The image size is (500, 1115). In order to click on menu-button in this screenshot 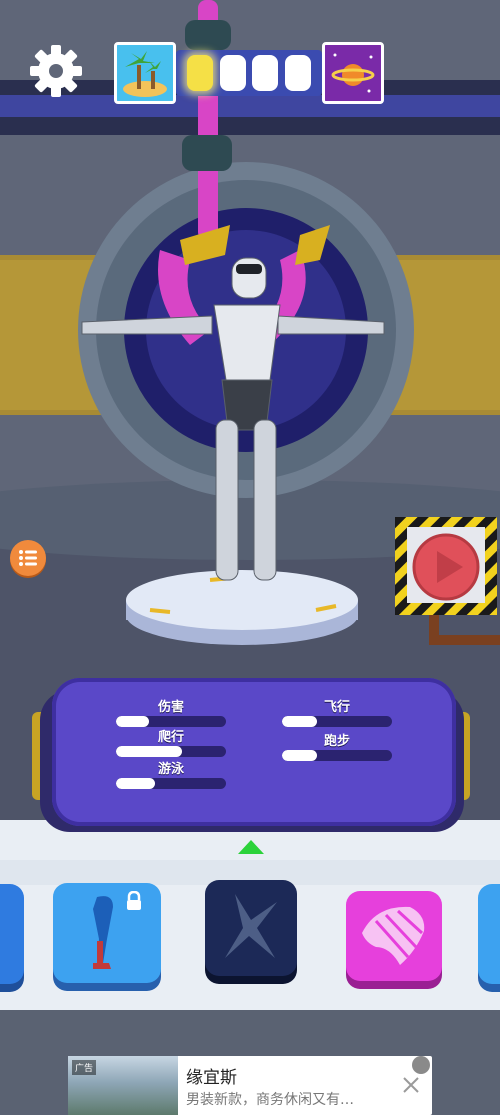, I will do `click(28, 558)`.